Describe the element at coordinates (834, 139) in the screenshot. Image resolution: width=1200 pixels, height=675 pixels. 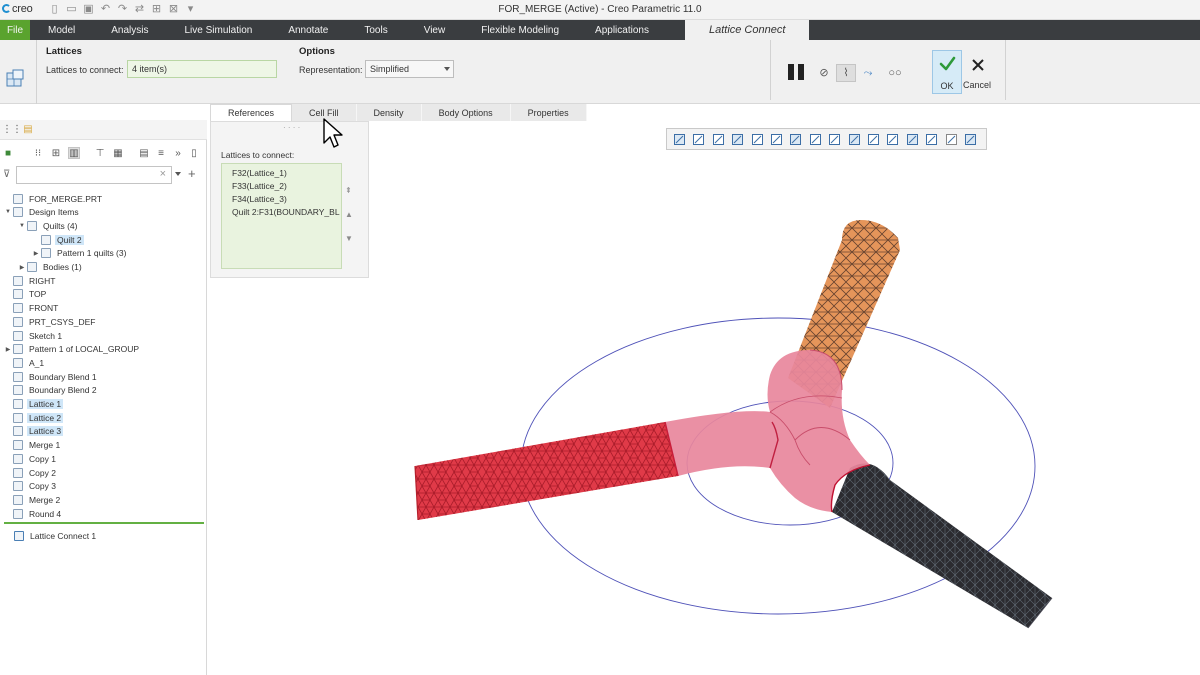
I see `section-icon` at that location.